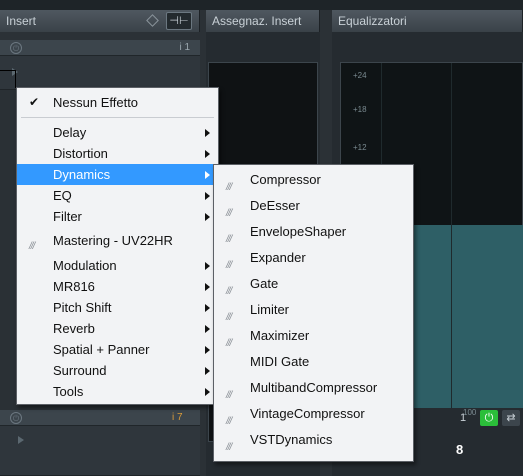  What do you see at coordinates (117, 174) in the screenshot?
I see `menu-item-dynamics: Dynamics` at bounding box center [117, 174].